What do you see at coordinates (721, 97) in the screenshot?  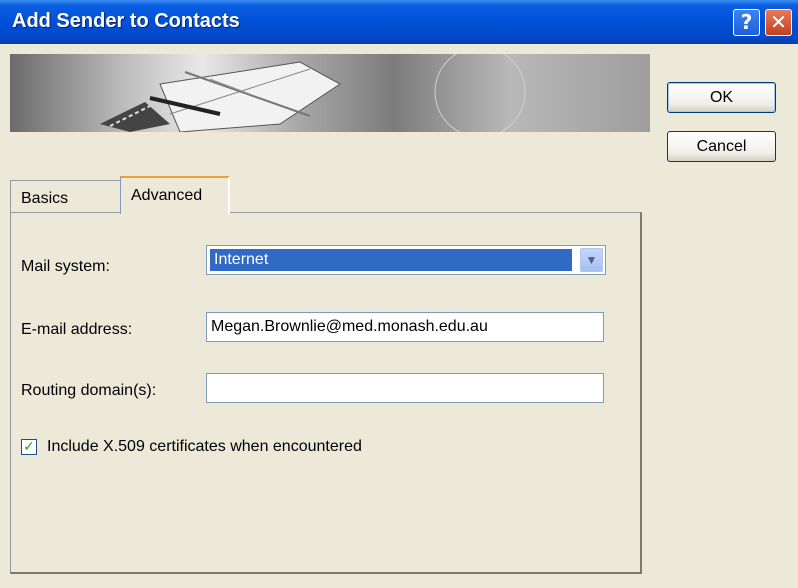 I see `ok-button: OK` at bounding box center [721, 97].